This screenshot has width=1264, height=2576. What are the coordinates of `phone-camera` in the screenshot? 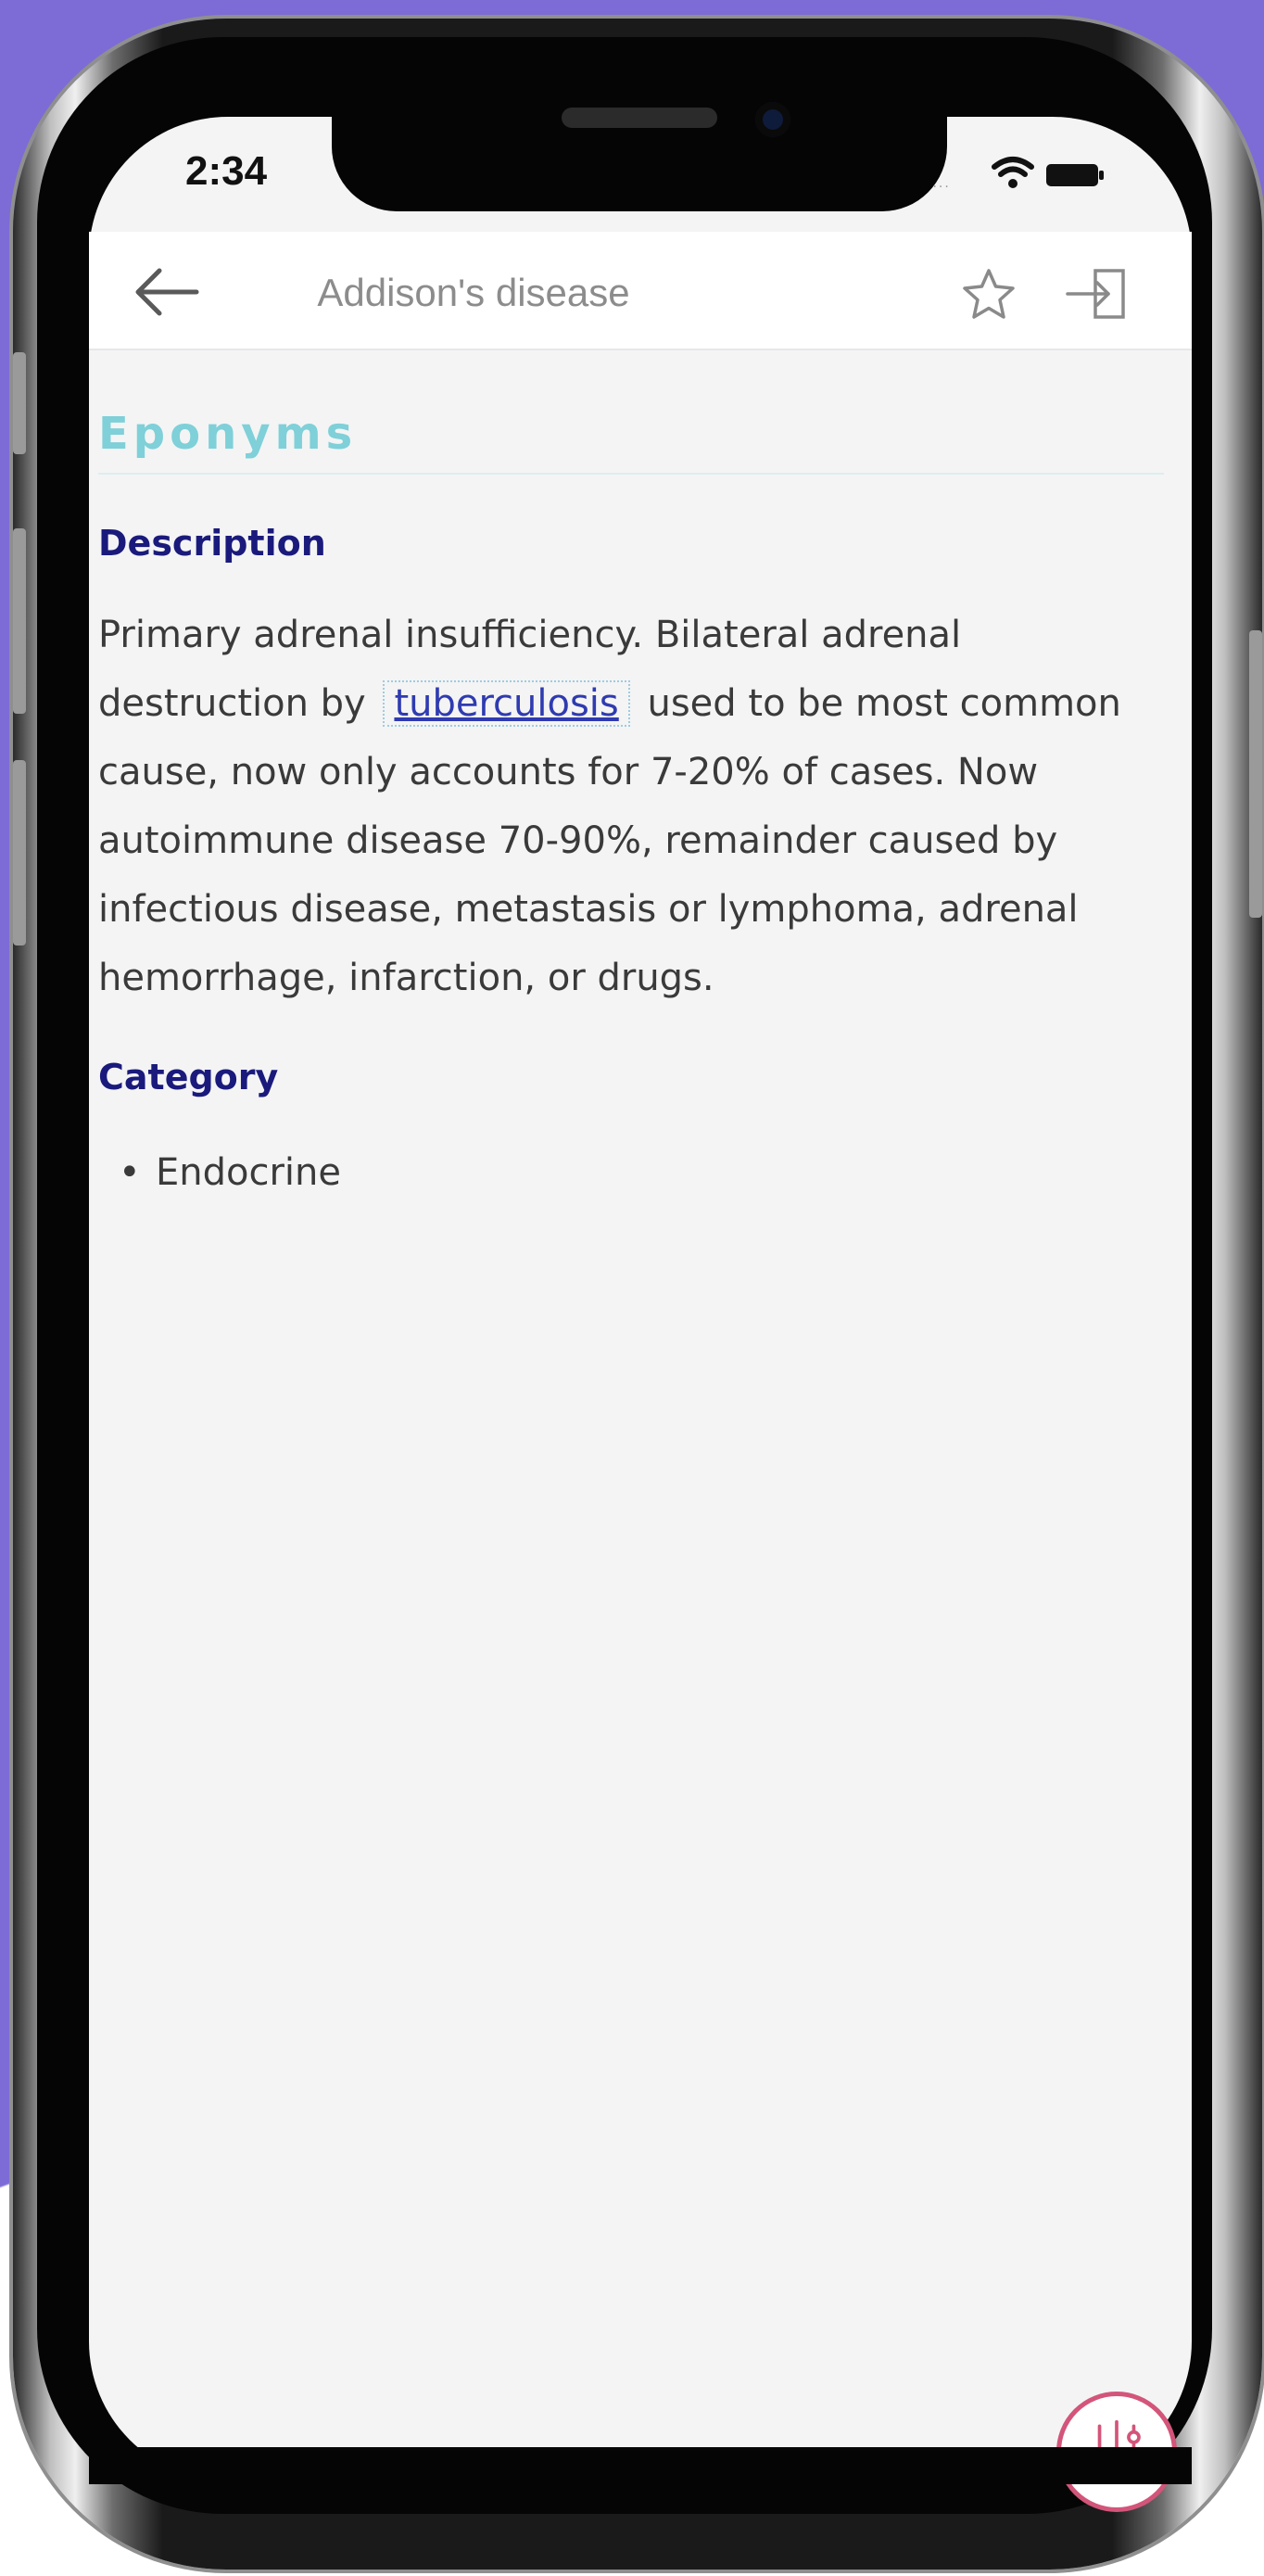 It's located at (772, 119).